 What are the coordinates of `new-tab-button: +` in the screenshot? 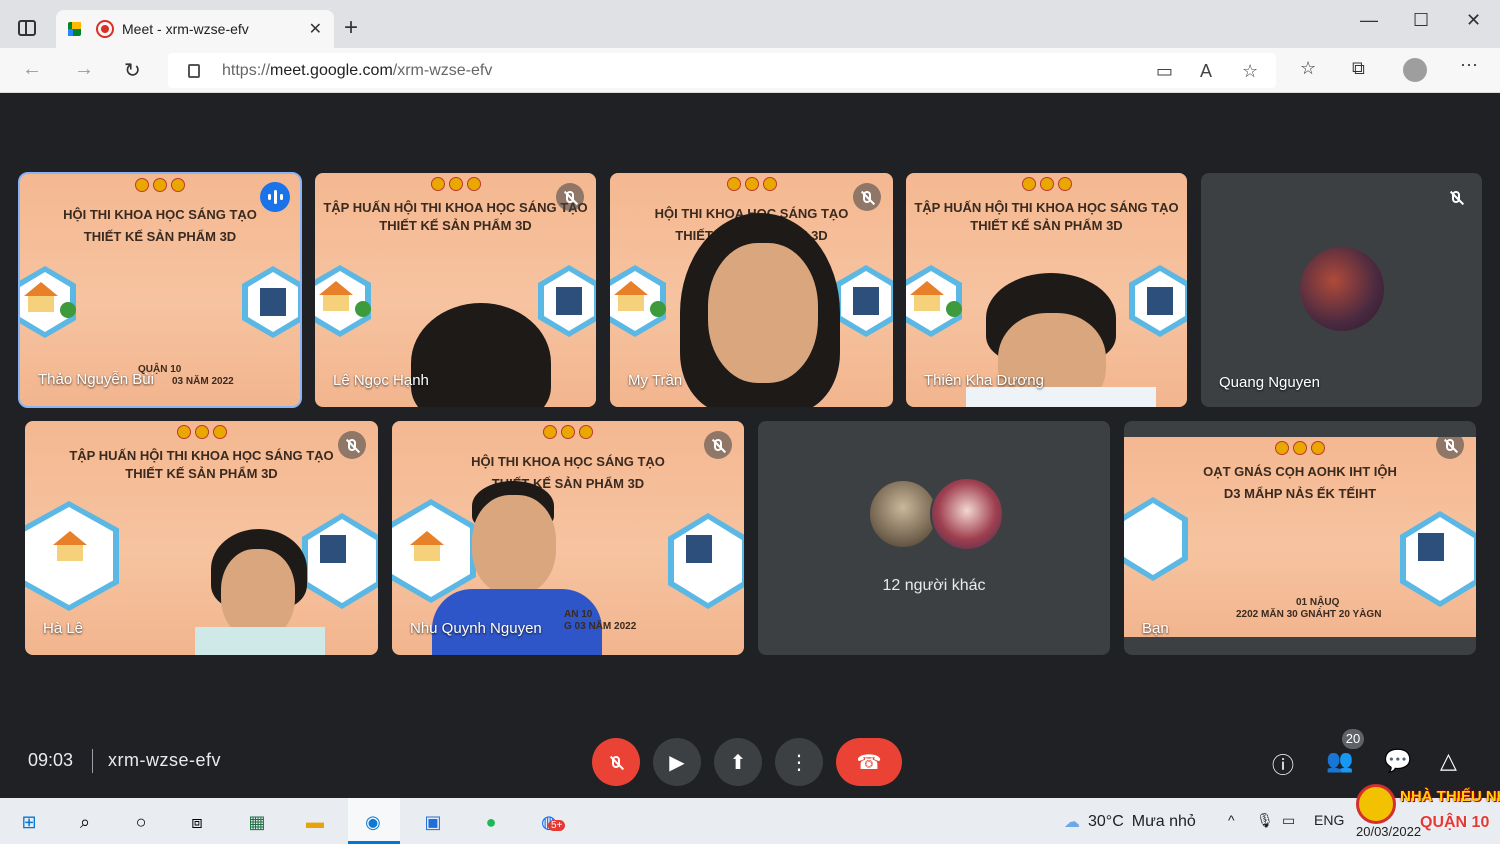 It's located at (351, 28).